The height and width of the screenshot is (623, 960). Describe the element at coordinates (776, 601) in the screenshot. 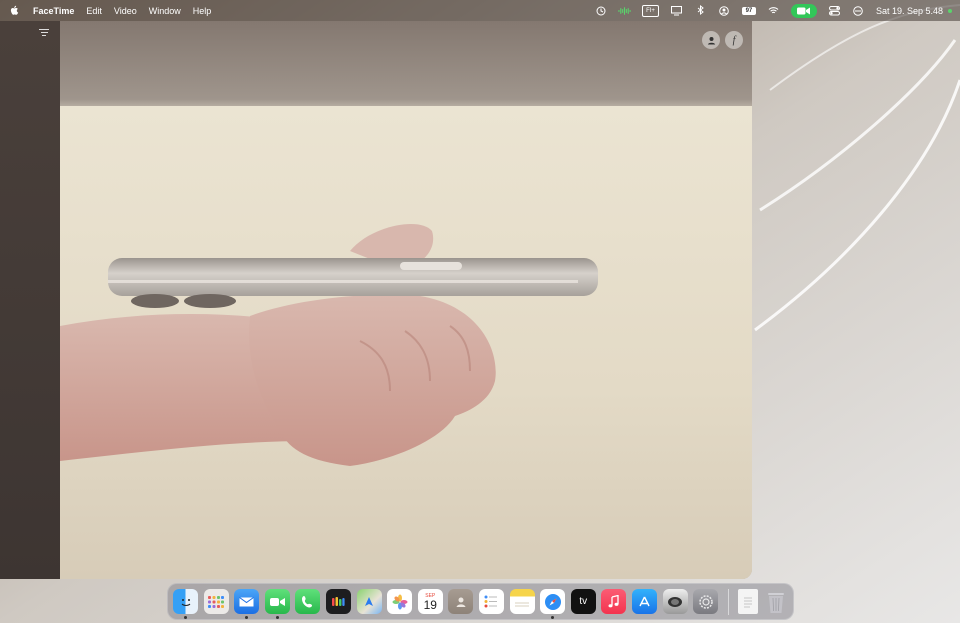

I see `trash-icon` at that location.